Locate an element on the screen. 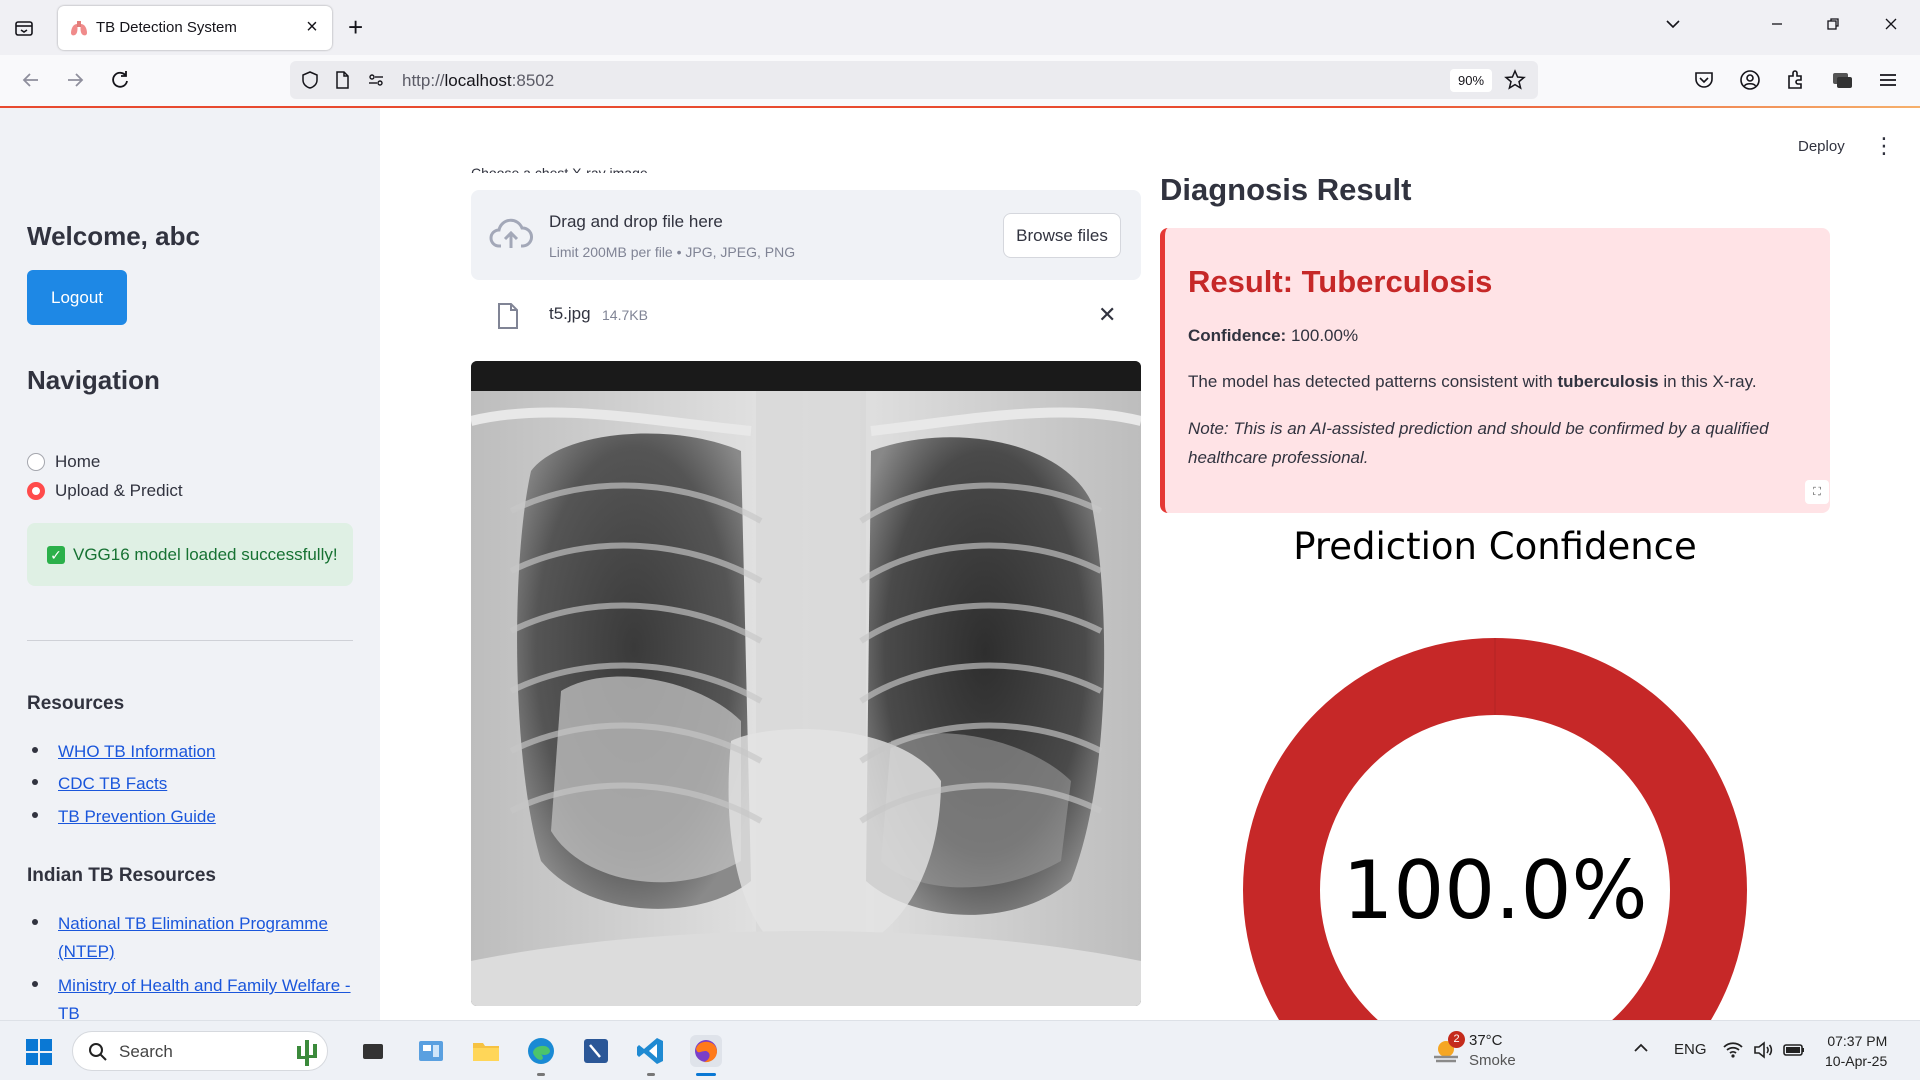 This screenshot has width=1920, height=1080. show-hidden-icons is located at coordinates (1641, 1050).